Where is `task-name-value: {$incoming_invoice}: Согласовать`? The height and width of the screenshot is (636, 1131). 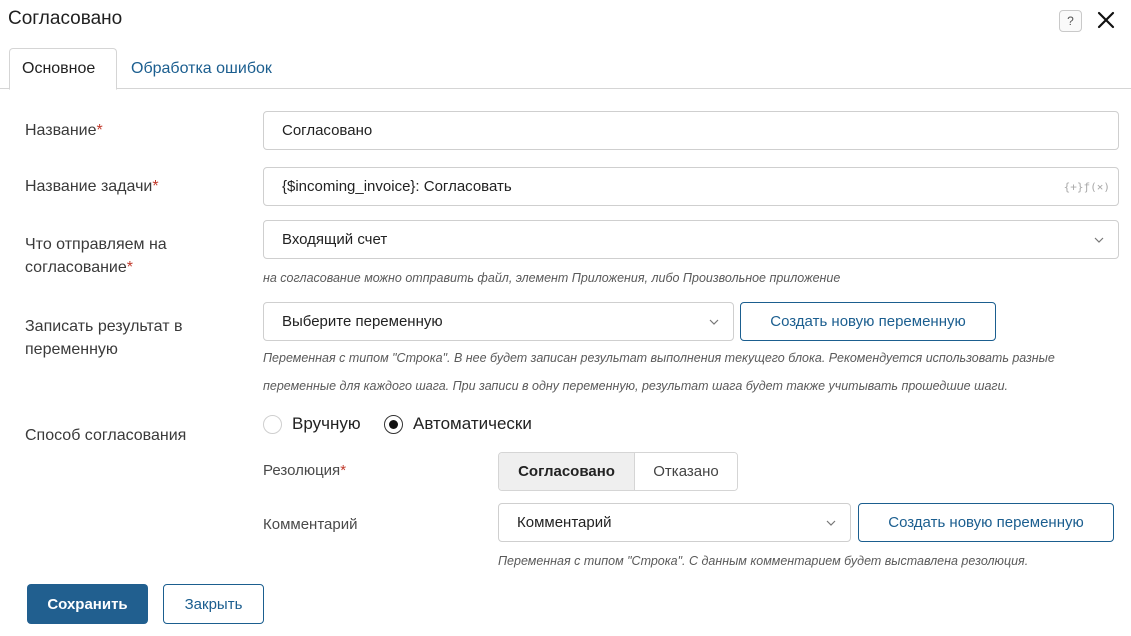
task-name-value: {$incoming_invoice}: Согласовать is located at coordinates (397, 186).